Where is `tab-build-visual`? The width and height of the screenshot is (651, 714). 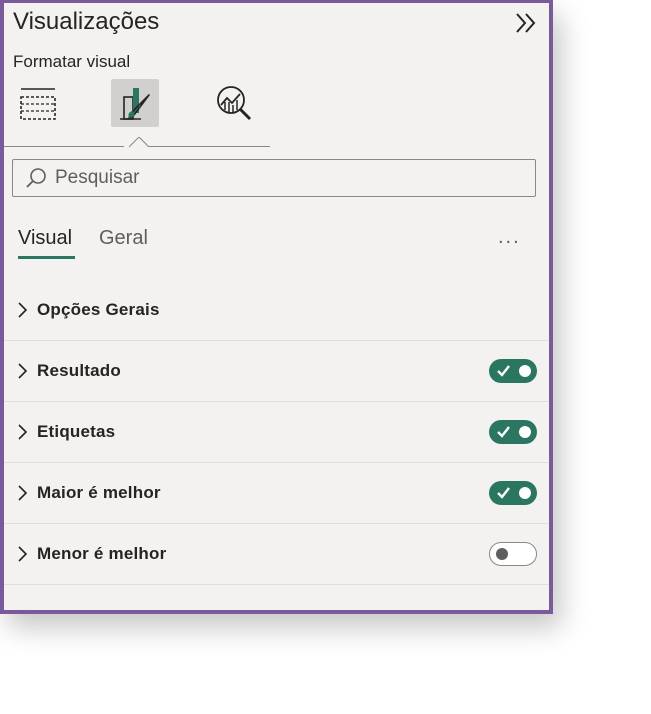
tab-build-visual is located at coordinates (36, 103).